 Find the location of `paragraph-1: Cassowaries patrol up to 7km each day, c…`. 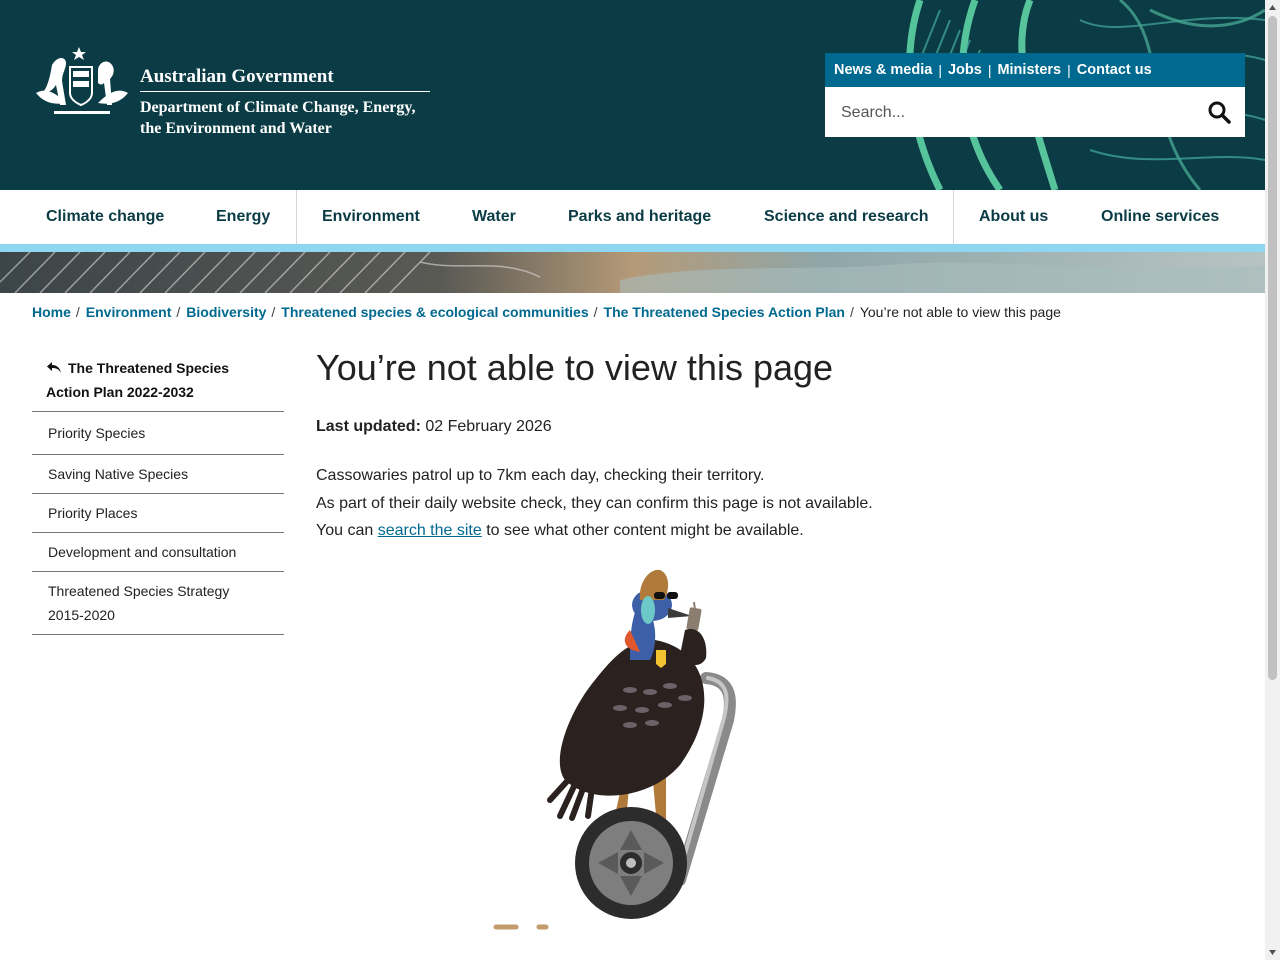

paragraph-1: Cassowaries patrol up to 7km each day, c… is located at coordinates (540, 475).